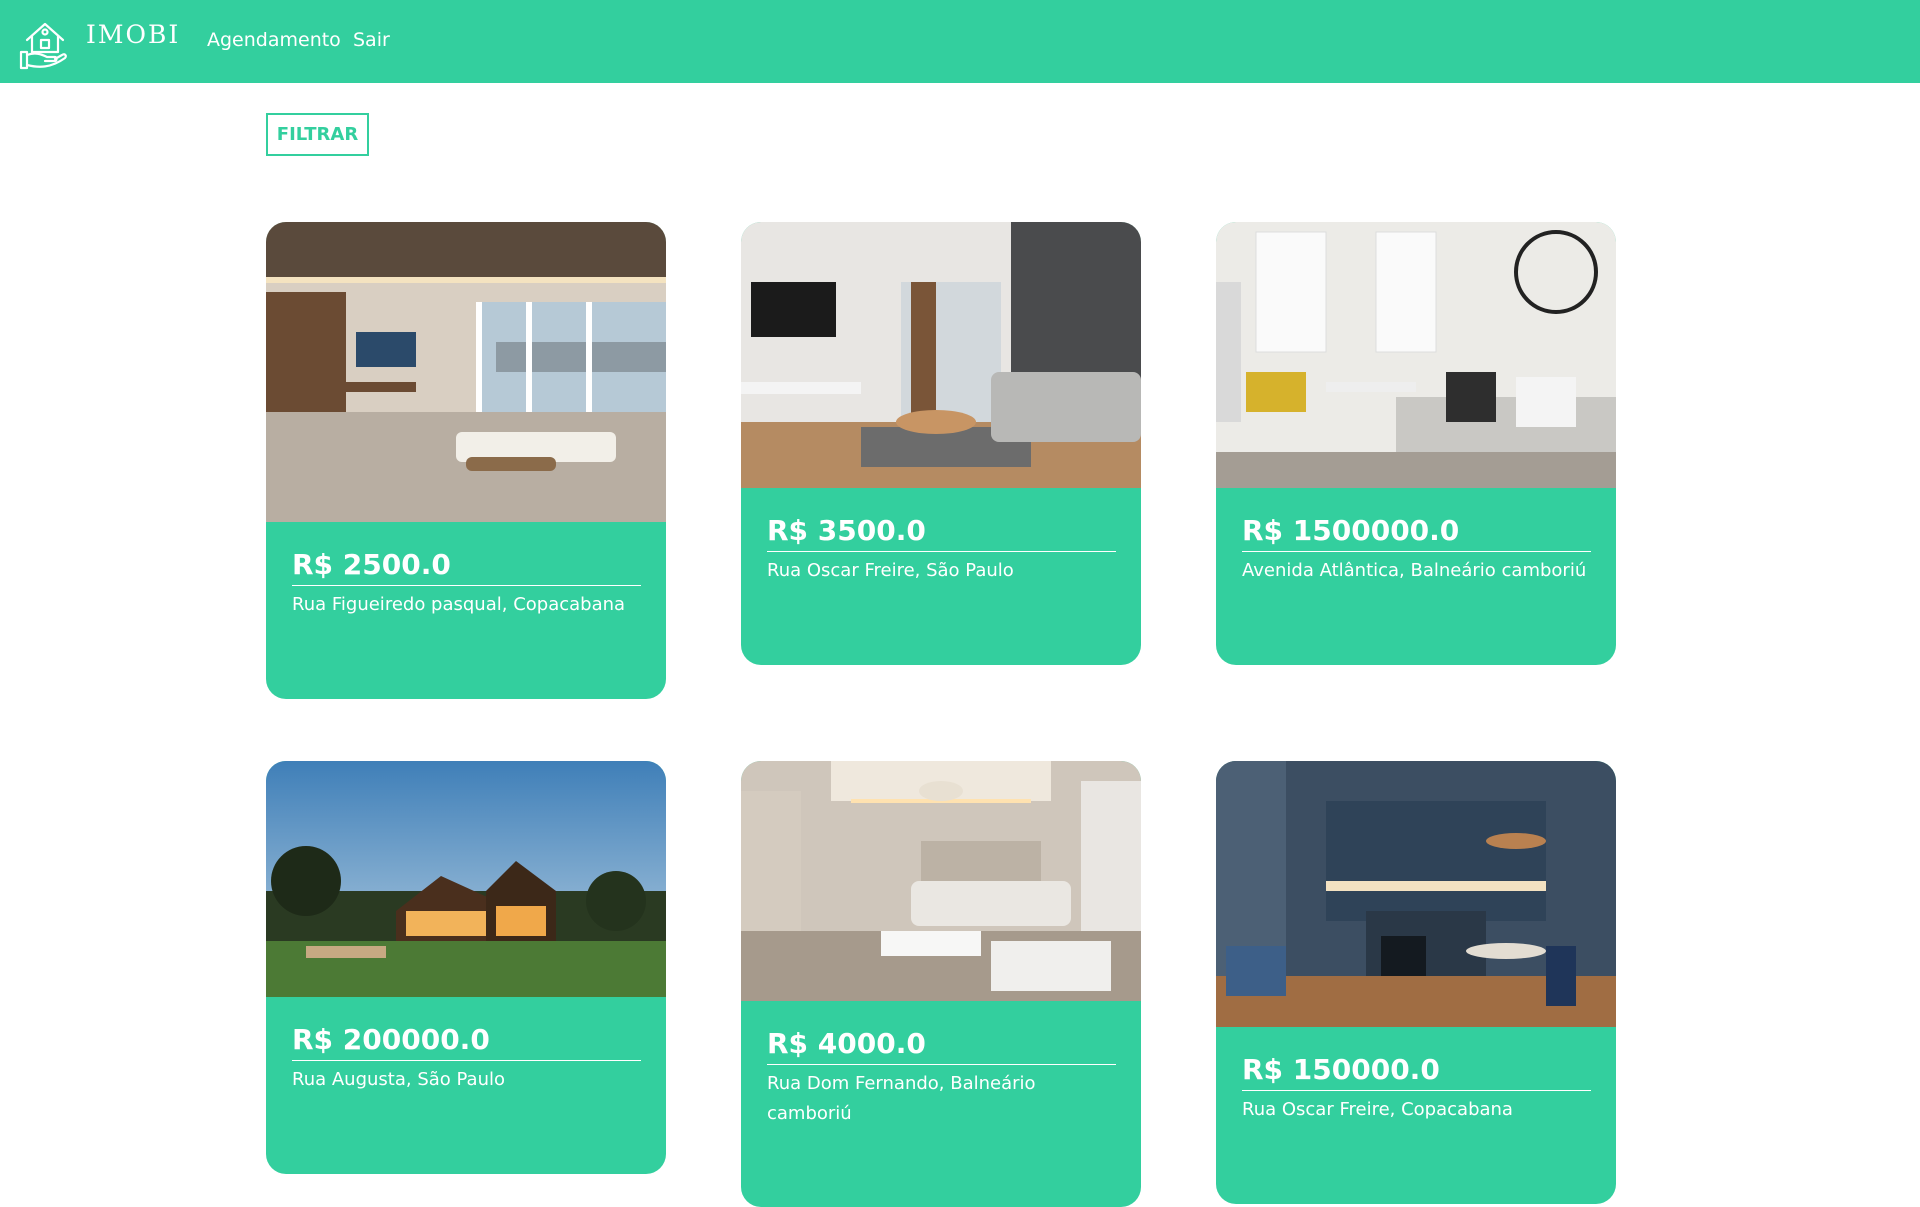 Image resolution: width=1920 pixels, height=1207 pixels. I want to click on listing-address: Avenida Atlântica, Balneário camboriú, so click(1414, 570).